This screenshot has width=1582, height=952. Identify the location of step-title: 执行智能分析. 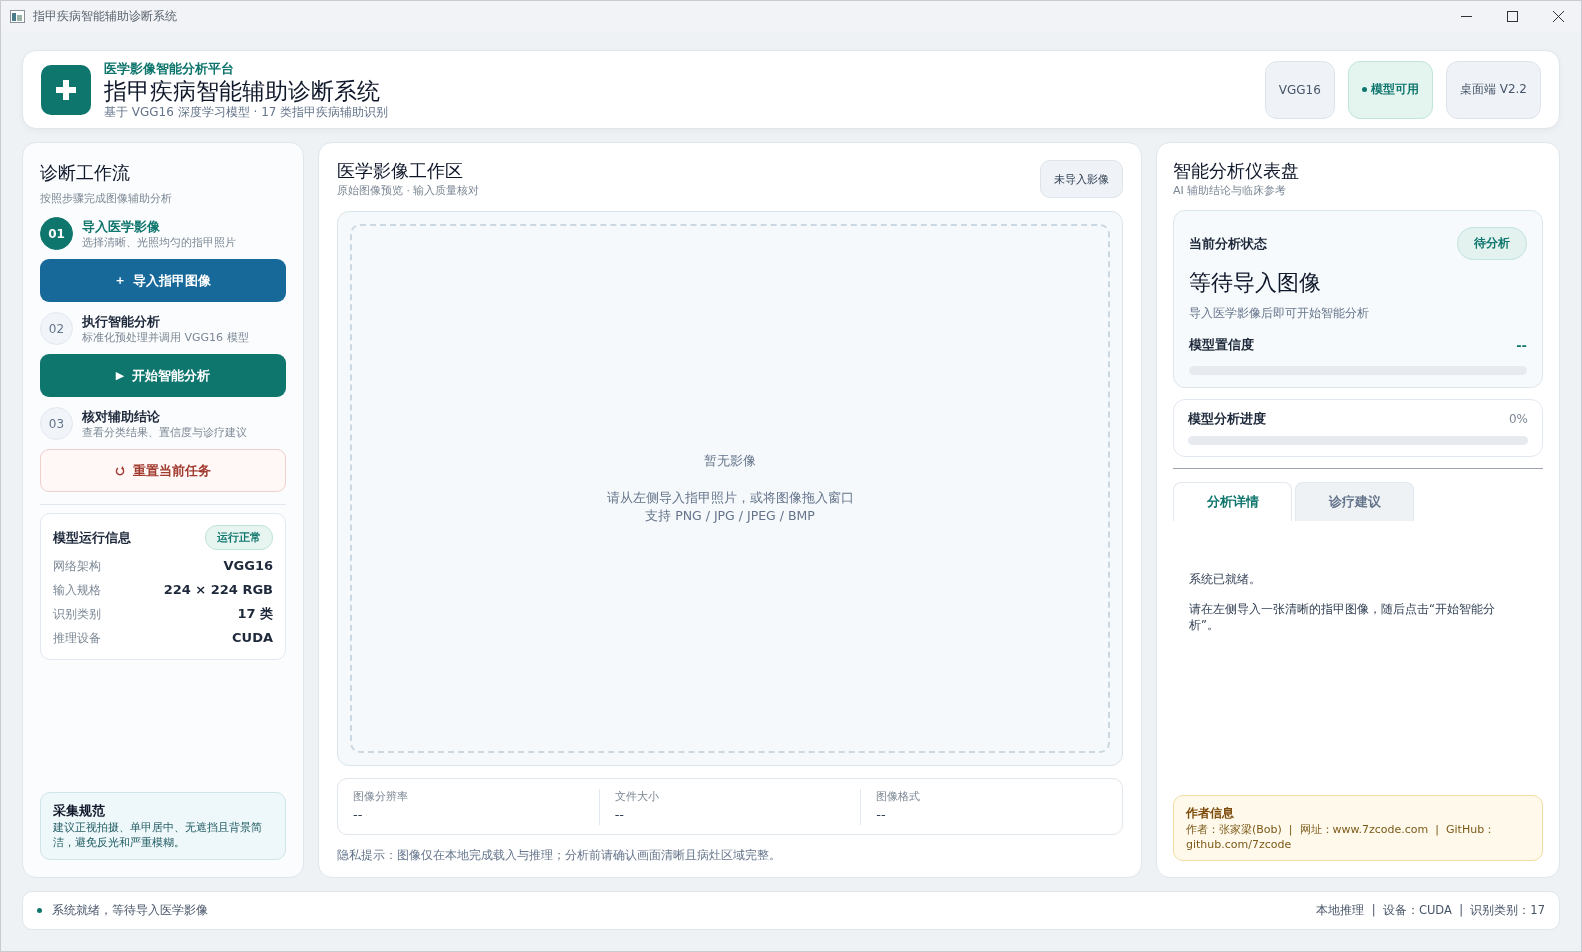
(121, 321).